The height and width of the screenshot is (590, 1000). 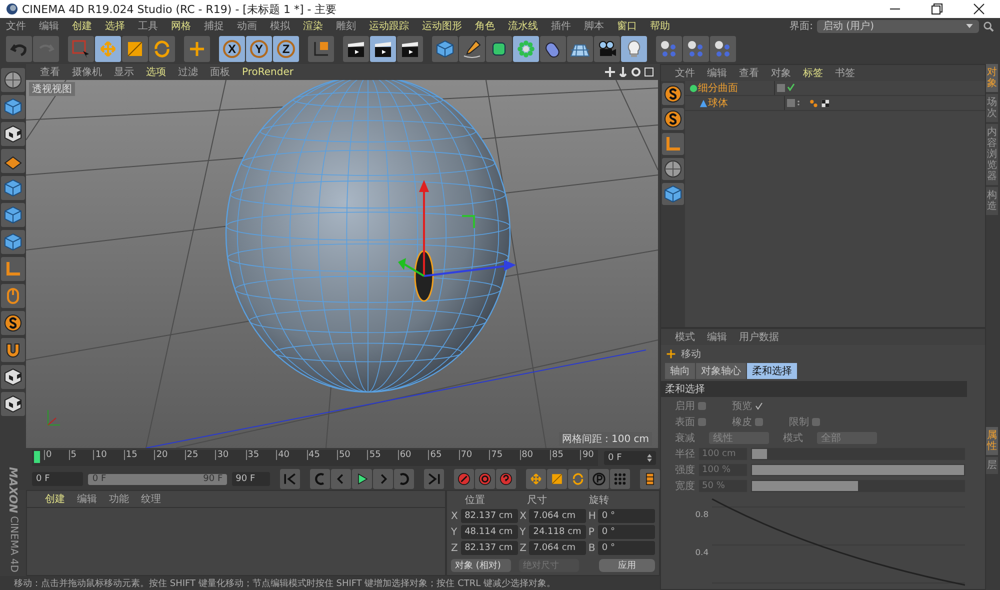 What do you see at coordinates (988, 26) in the screenshot?
I see `search-icon` at bounding box center [988, 26].